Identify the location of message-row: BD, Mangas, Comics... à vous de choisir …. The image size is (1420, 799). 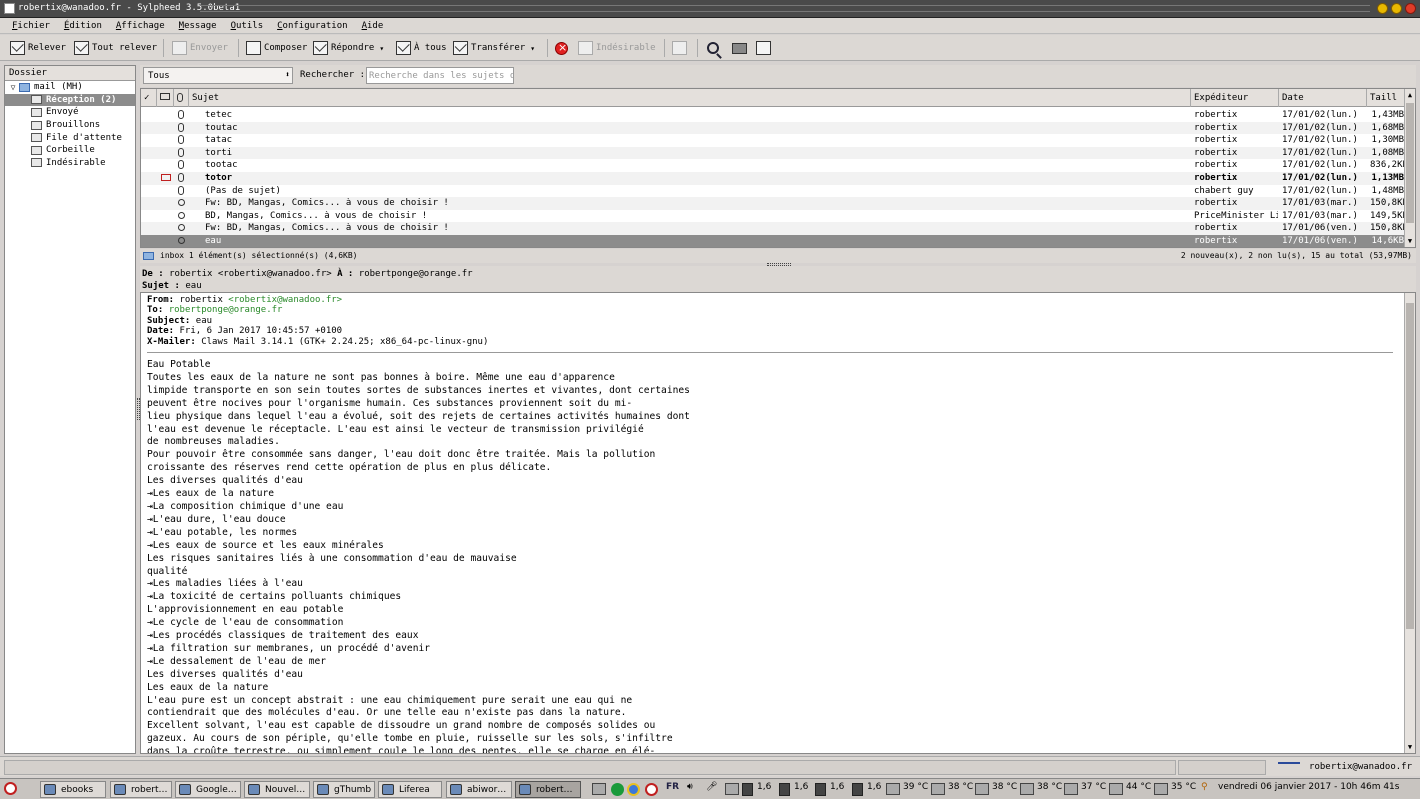
(773, 216).